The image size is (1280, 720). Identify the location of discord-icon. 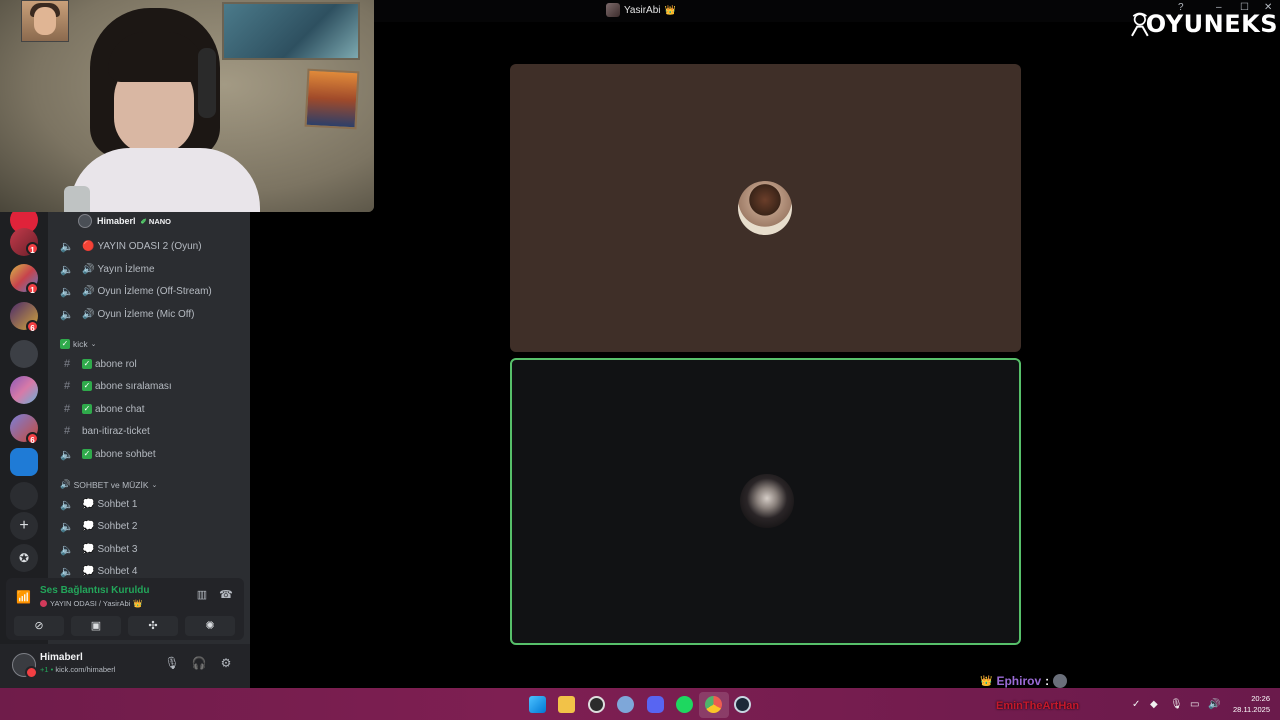
(655, 704).